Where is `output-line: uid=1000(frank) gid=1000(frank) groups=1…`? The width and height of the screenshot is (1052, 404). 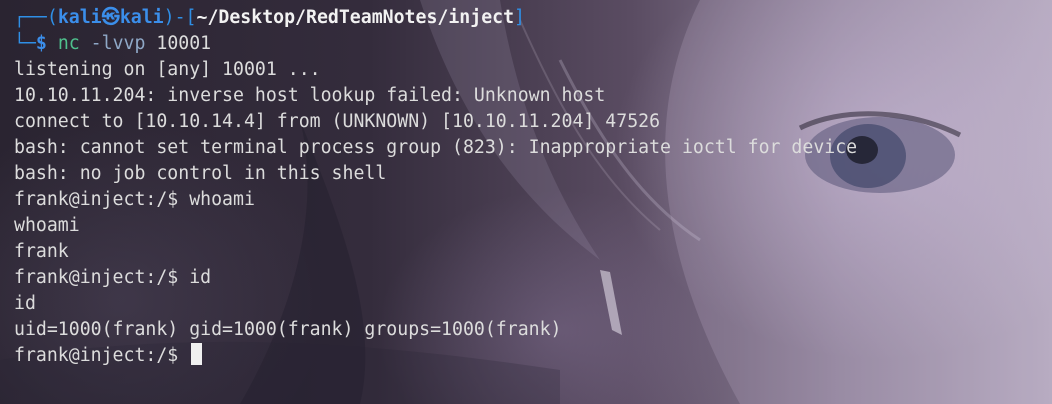 output-line: uid=1000(frank) gid=1000(frank) groups=1… is located at coordinates (288, 329).